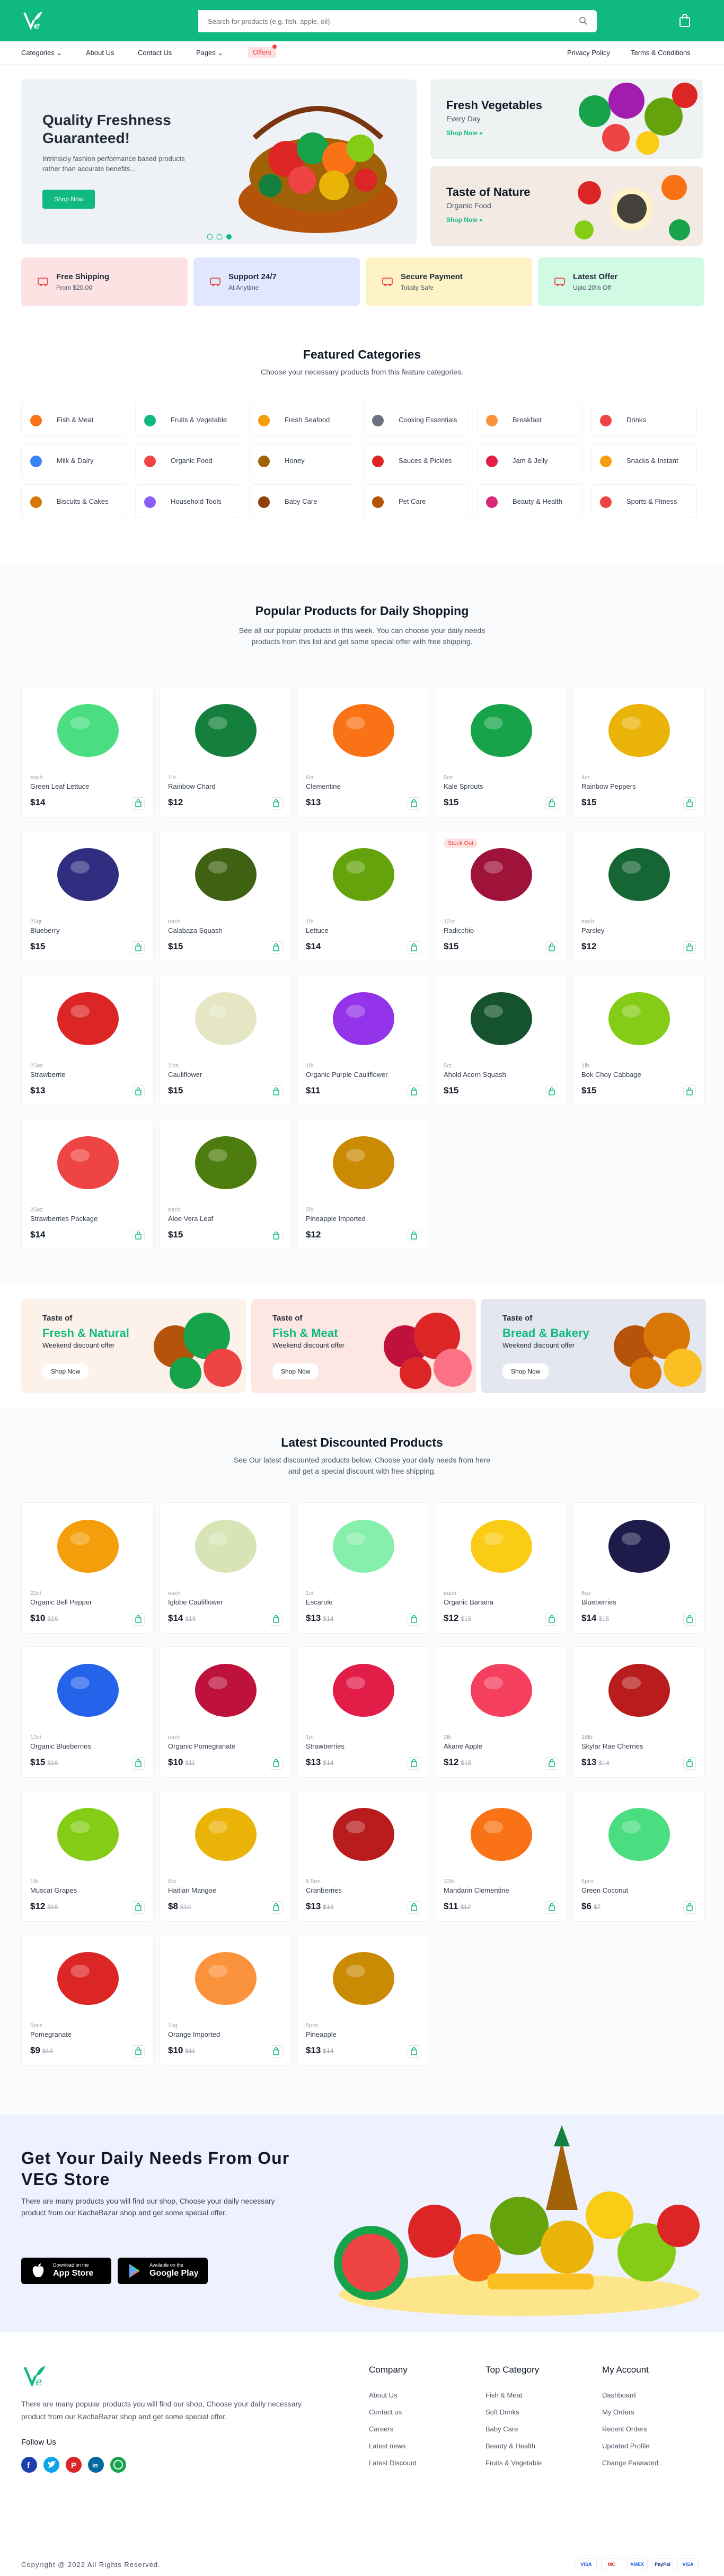 This screenshot has height=2576, width=724. Describe the element at coordinates (53, 1890) in the screenshot. I see `product-name: Muscat Grapes` at that location.